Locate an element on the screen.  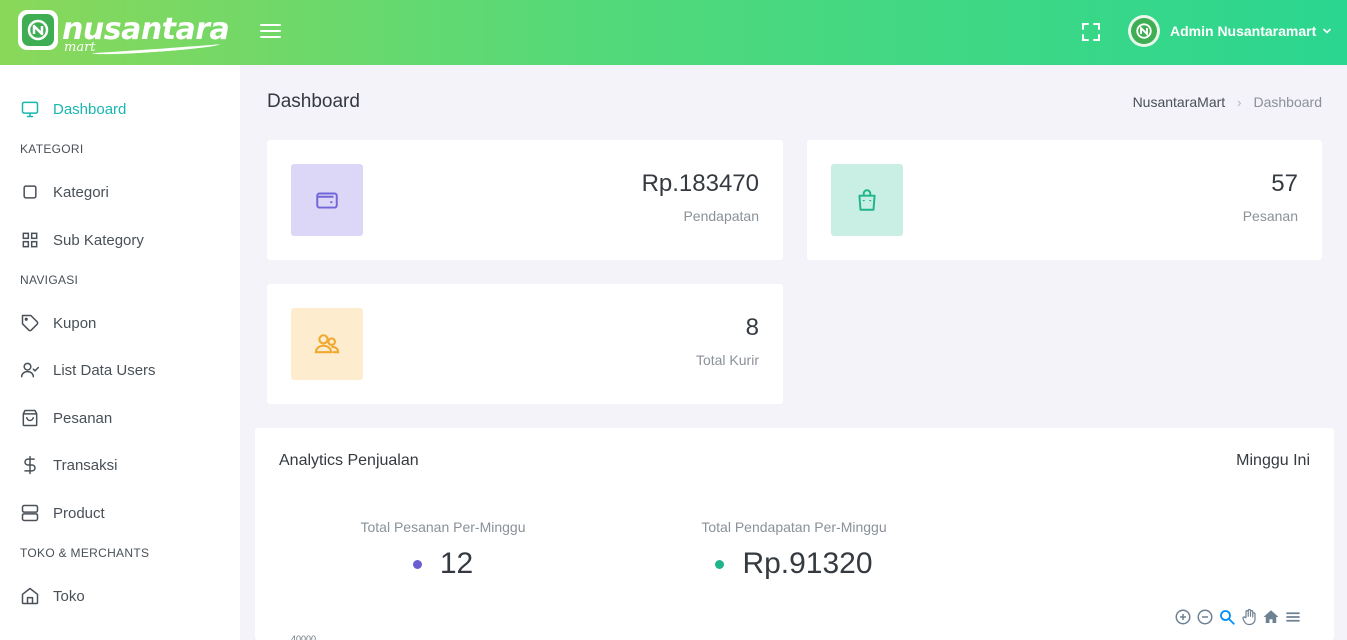
stat-value: 57 is located at coordinates (1284, 183).